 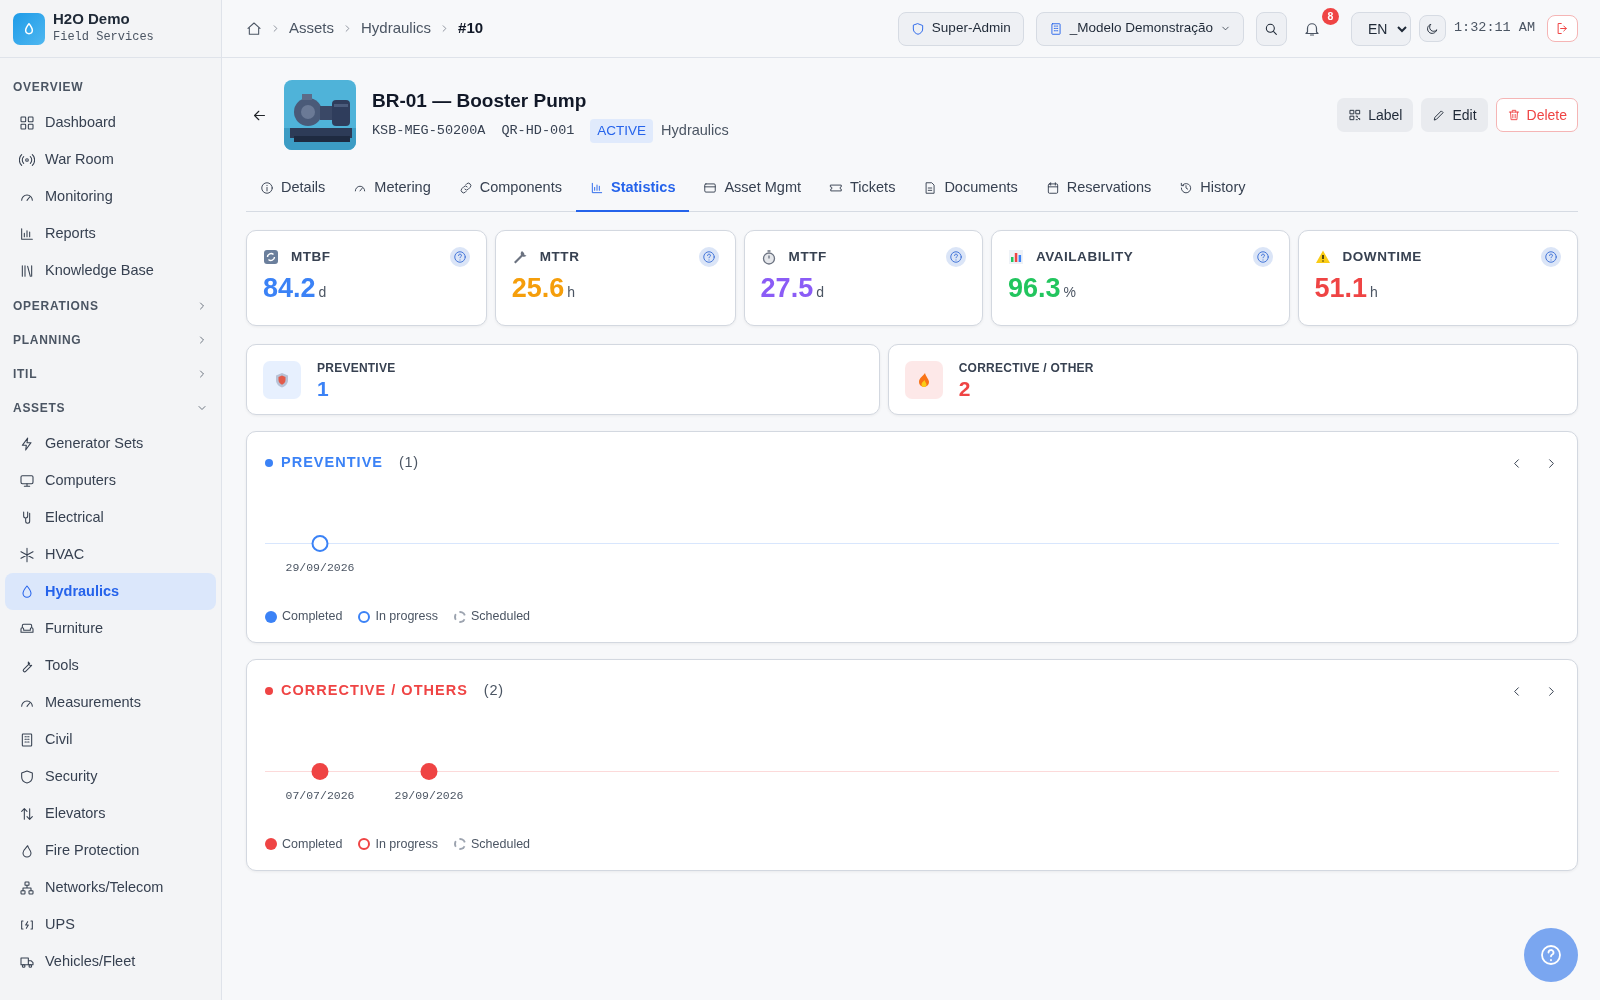 What do you see at coordinates (110, 270) in the screenshot?
I see `sidebar-item: Knowledge Base` at bounding box center [110, 270].